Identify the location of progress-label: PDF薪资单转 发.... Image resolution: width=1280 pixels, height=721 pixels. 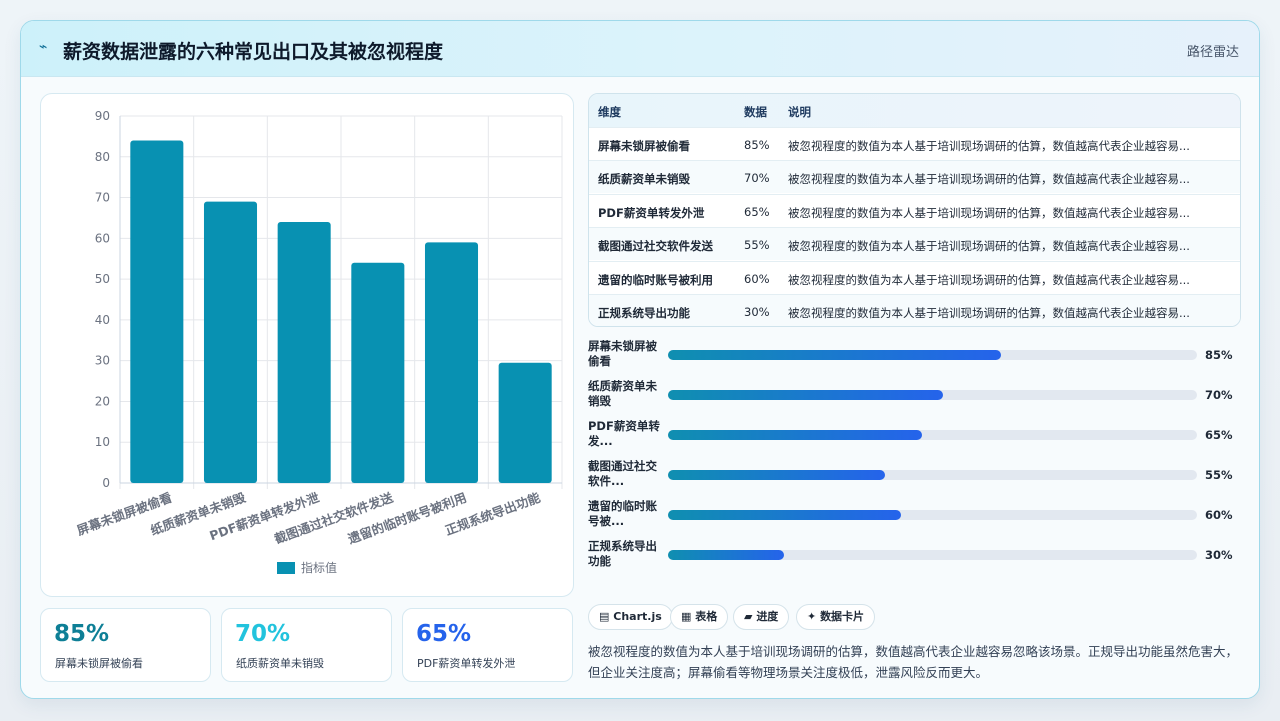
(626, 434).